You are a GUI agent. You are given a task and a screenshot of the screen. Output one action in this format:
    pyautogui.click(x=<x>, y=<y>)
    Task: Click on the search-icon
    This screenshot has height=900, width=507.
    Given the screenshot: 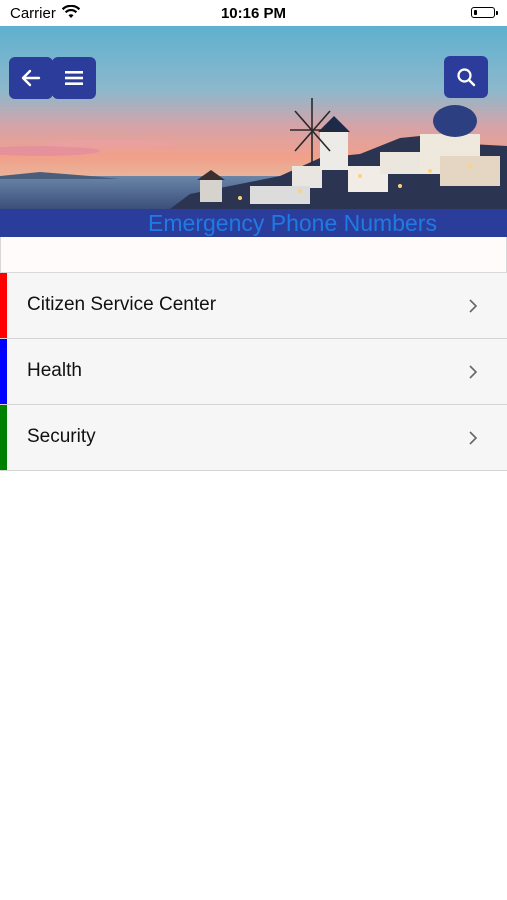 What is the action you would take?
    pyautogui.click(x=466, y=77)
    